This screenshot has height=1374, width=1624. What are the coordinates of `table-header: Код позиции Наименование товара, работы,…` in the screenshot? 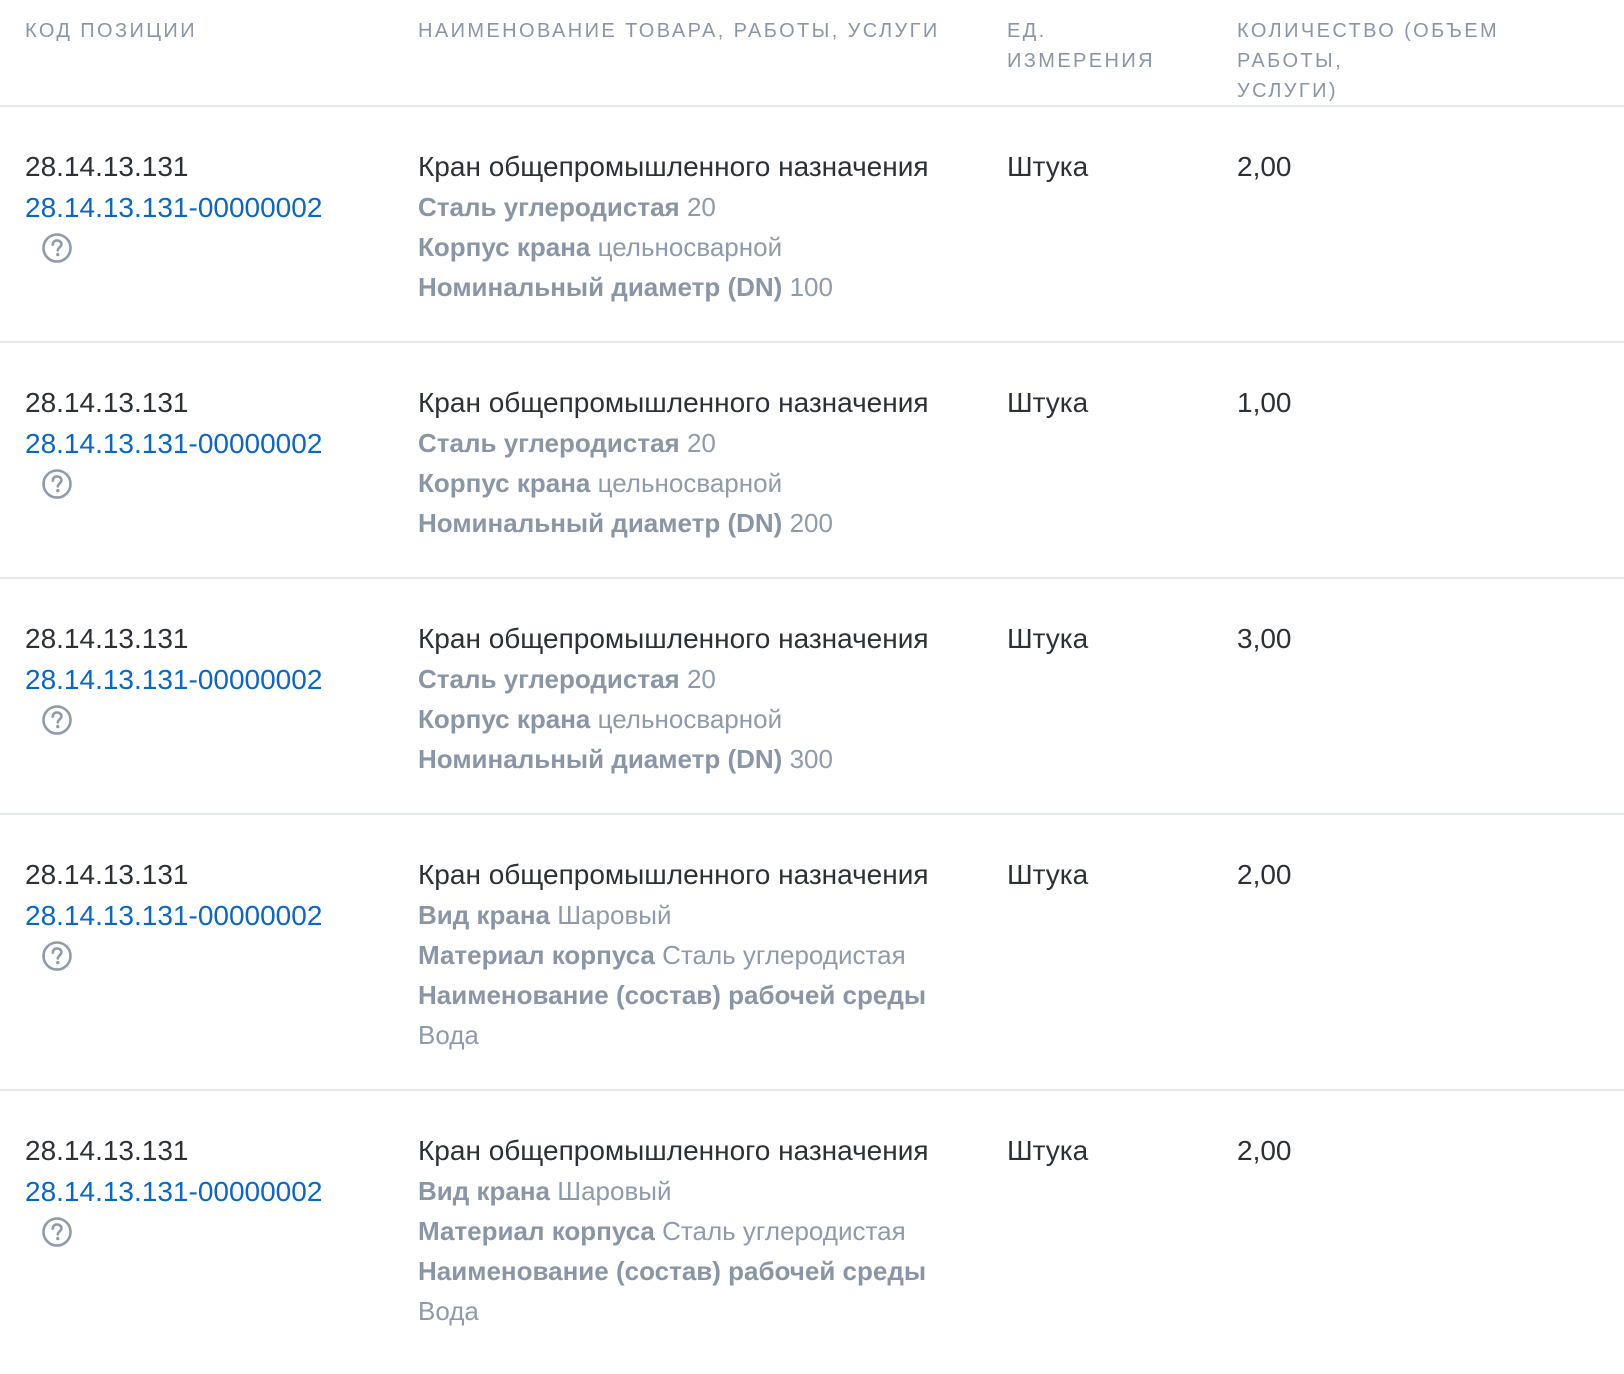 It's located at (812, 53).